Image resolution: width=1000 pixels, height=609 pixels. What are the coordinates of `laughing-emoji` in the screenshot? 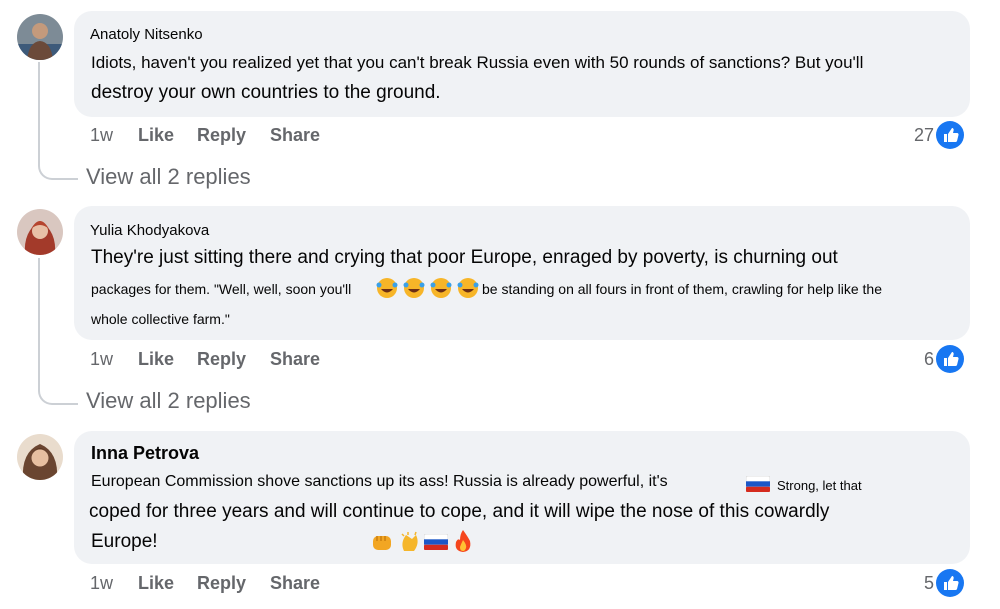 It's located at (428, 290).